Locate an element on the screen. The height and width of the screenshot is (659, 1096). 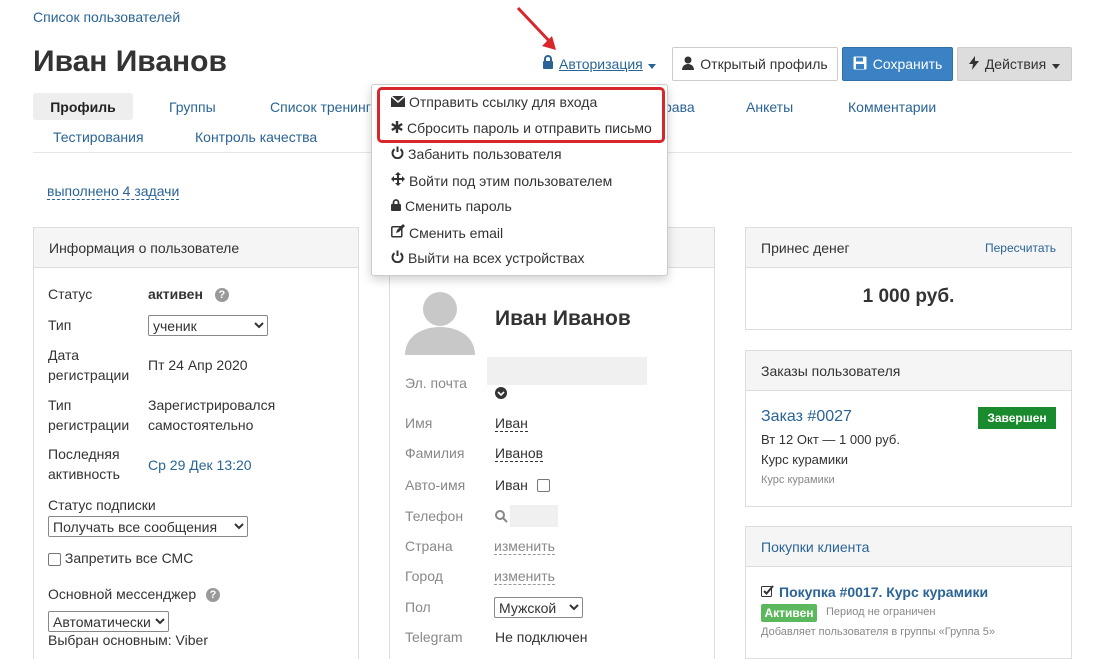
country-label: Страна is located at coordinates (429, 546).